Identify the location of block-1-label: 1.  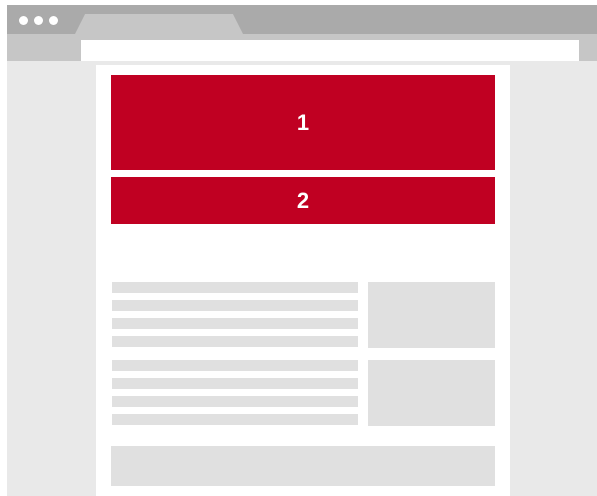
(303, 122).